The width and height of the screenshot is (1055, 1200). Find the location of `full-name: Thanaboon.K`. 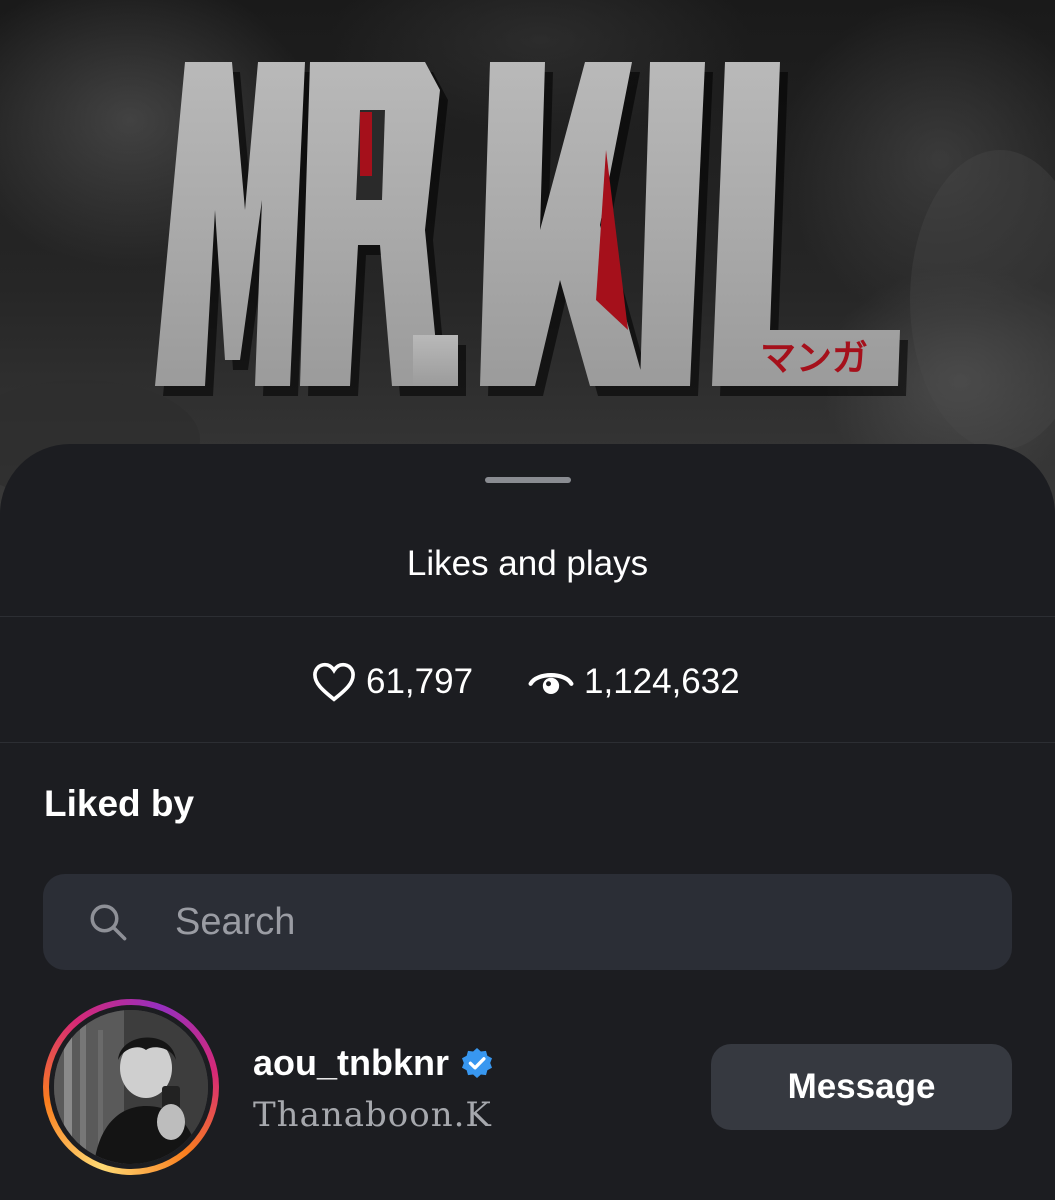

full-name: Thanaboon.K is located at coordinates (372, 1115).